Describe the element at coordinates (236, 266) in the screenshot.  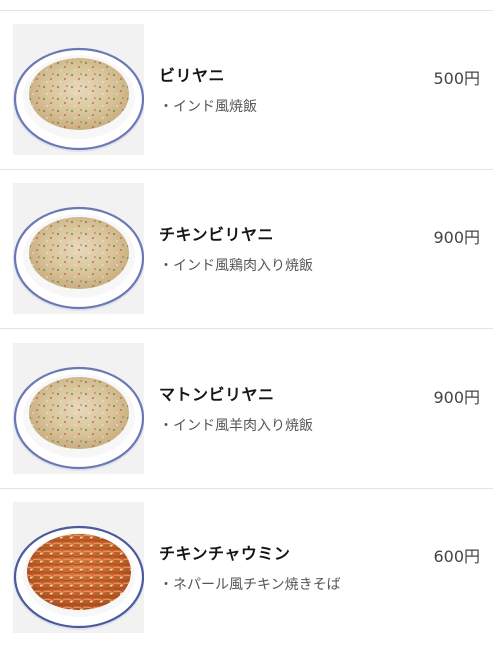
I see `item-description: ・インド風鶏肉入り焼飯` at that location.